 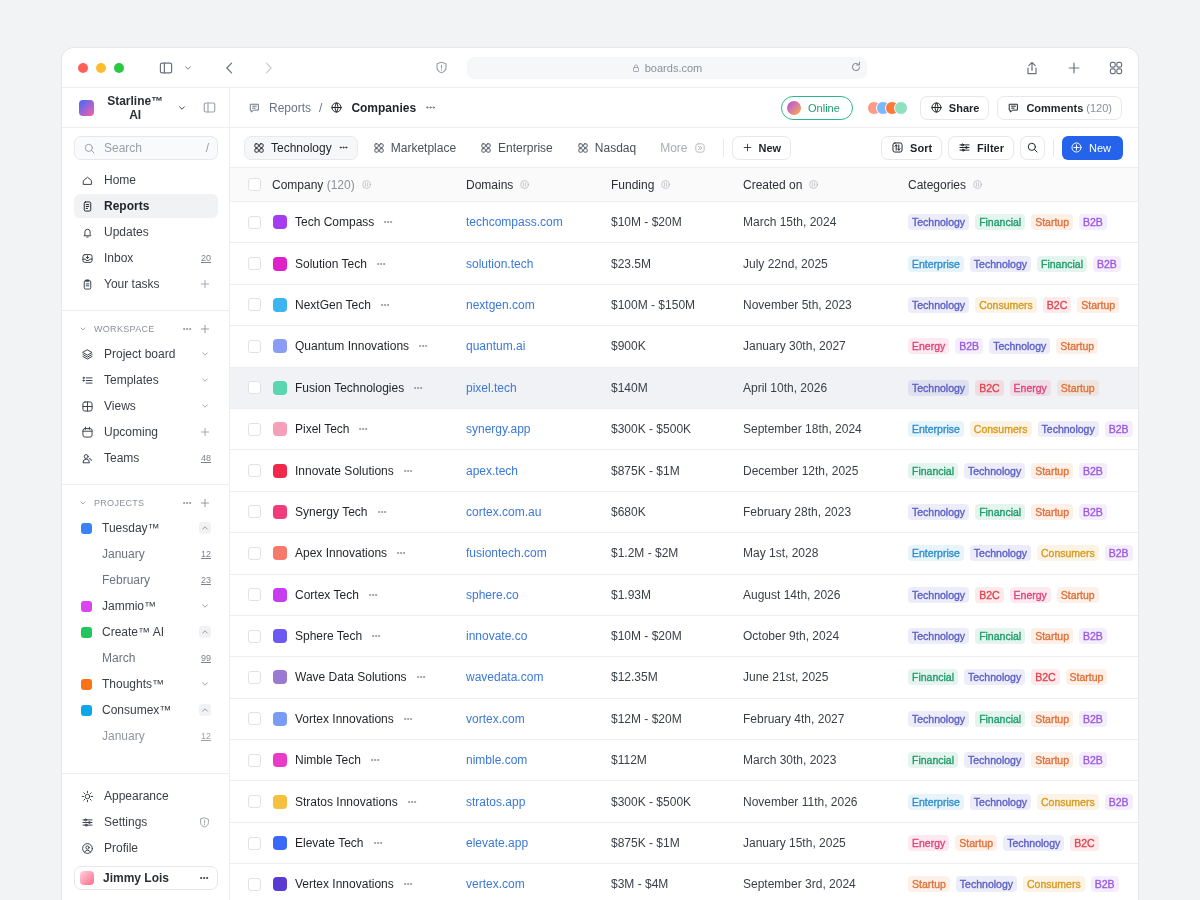 I want to click on table-row: Pixel Tech synergy.app $300K - $500K September 18th, 2024 Enterprise Consumers Technology B2B, so click(x=684, y=429).